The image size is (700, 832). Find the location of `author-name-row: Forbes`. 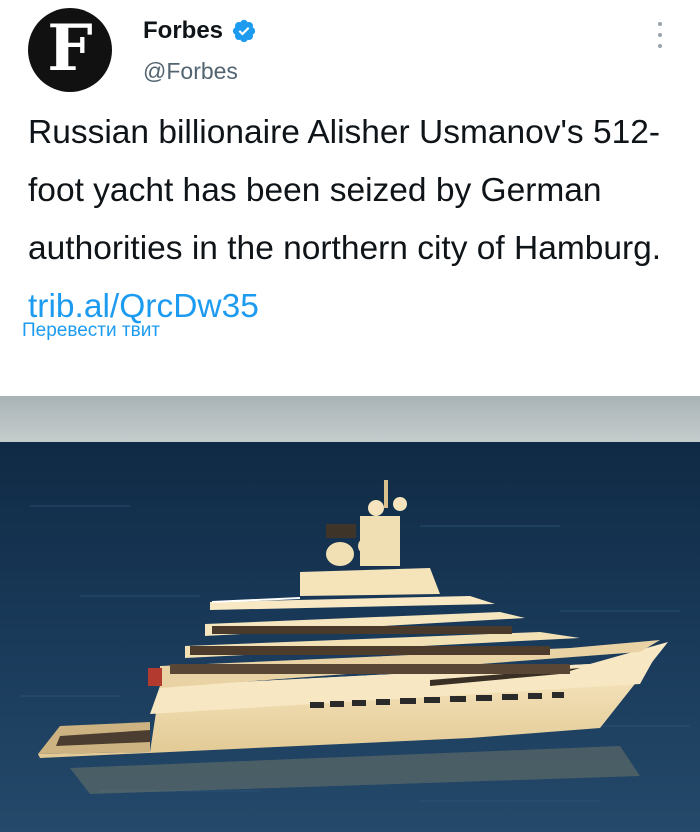

author-name-row: Forbes is located at coordinates (200, 31).